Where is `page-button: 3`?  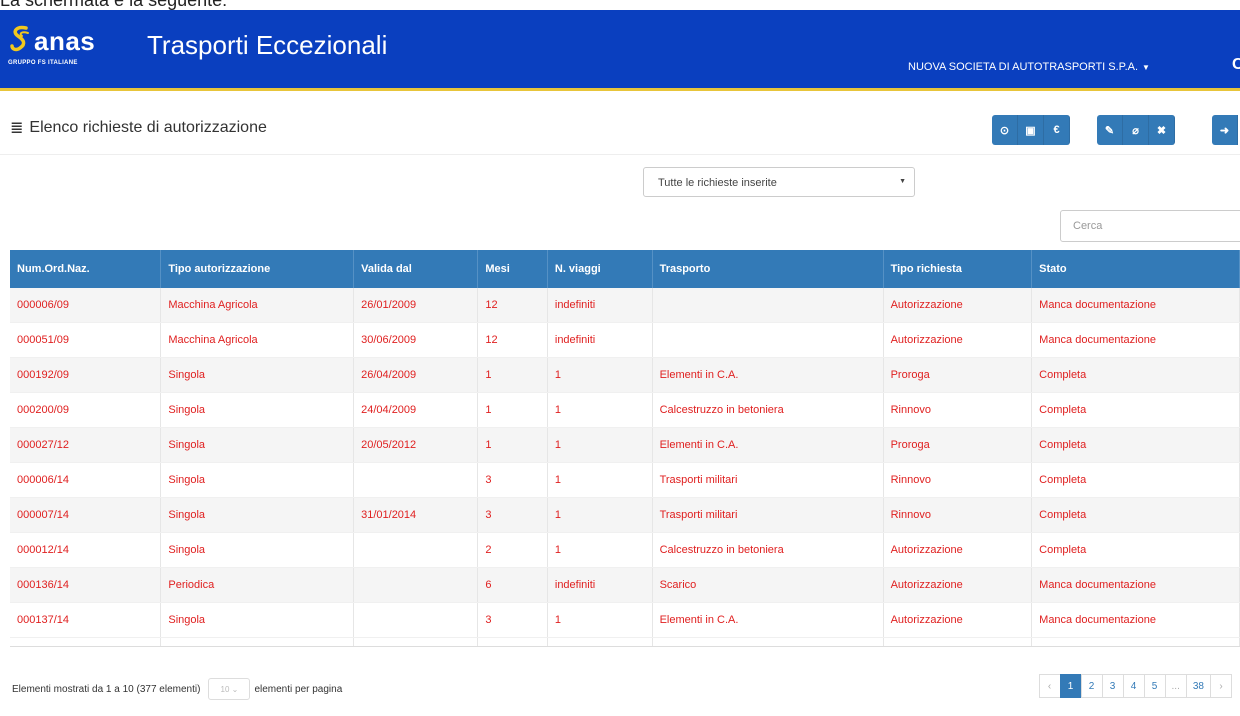 page-button: 3 is located at coordinates (1112, 686).